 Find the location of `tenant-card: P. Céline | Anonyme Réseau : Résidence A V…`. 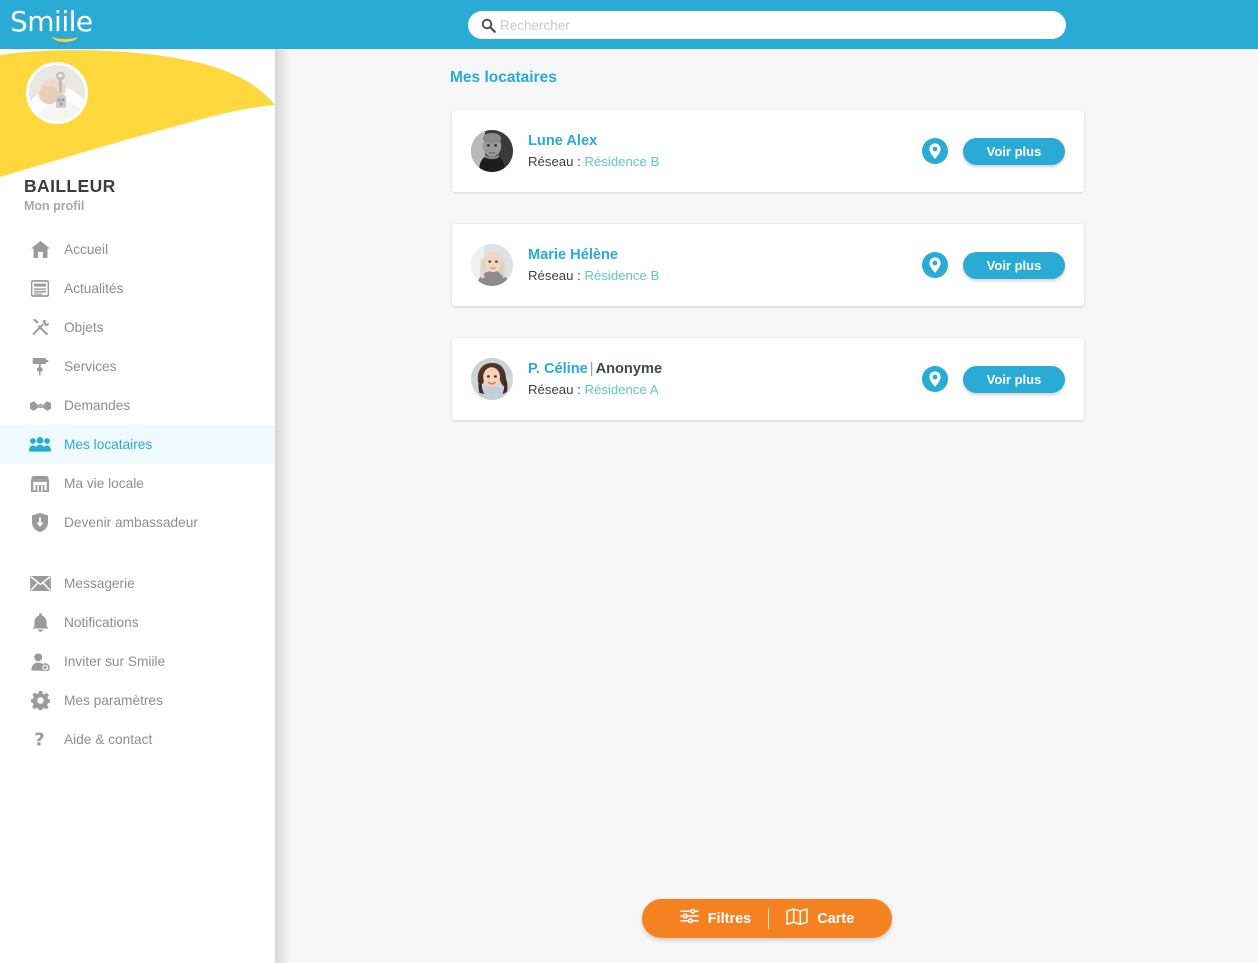

tenant-card: P. Céline | Anonyme Réseau : Résidence A V… is located at coordinates (768, 379).